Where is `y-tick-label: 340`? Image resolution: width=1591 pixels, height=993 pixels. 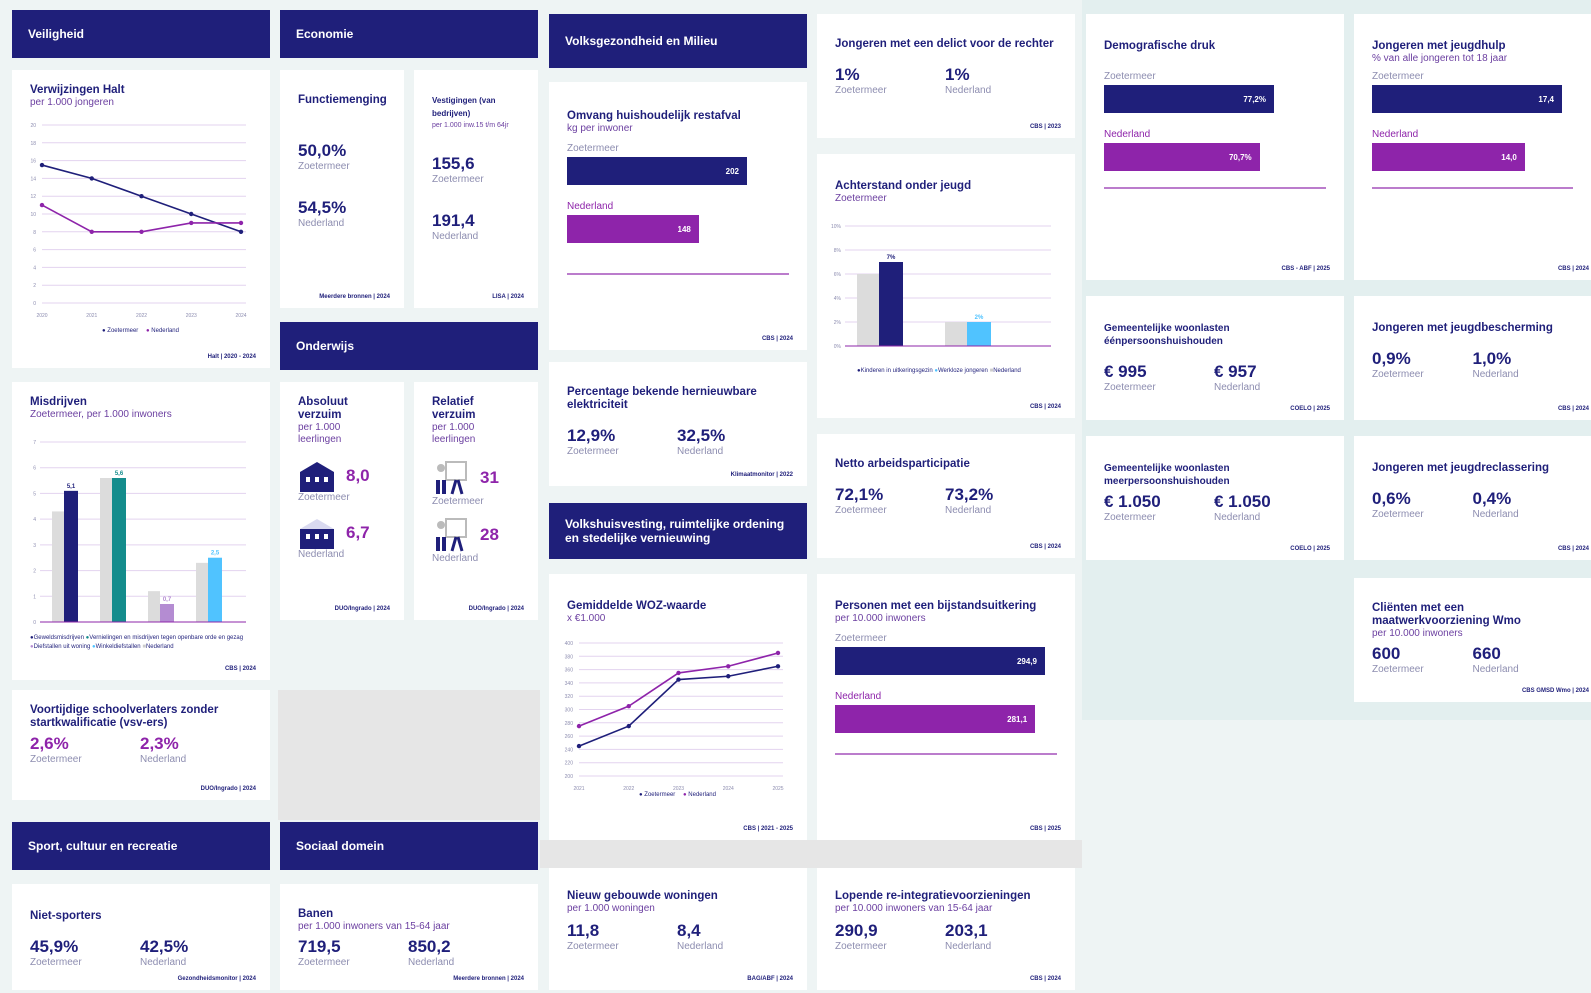
y-tick-label: 340 is located at coordinates (569, 684).